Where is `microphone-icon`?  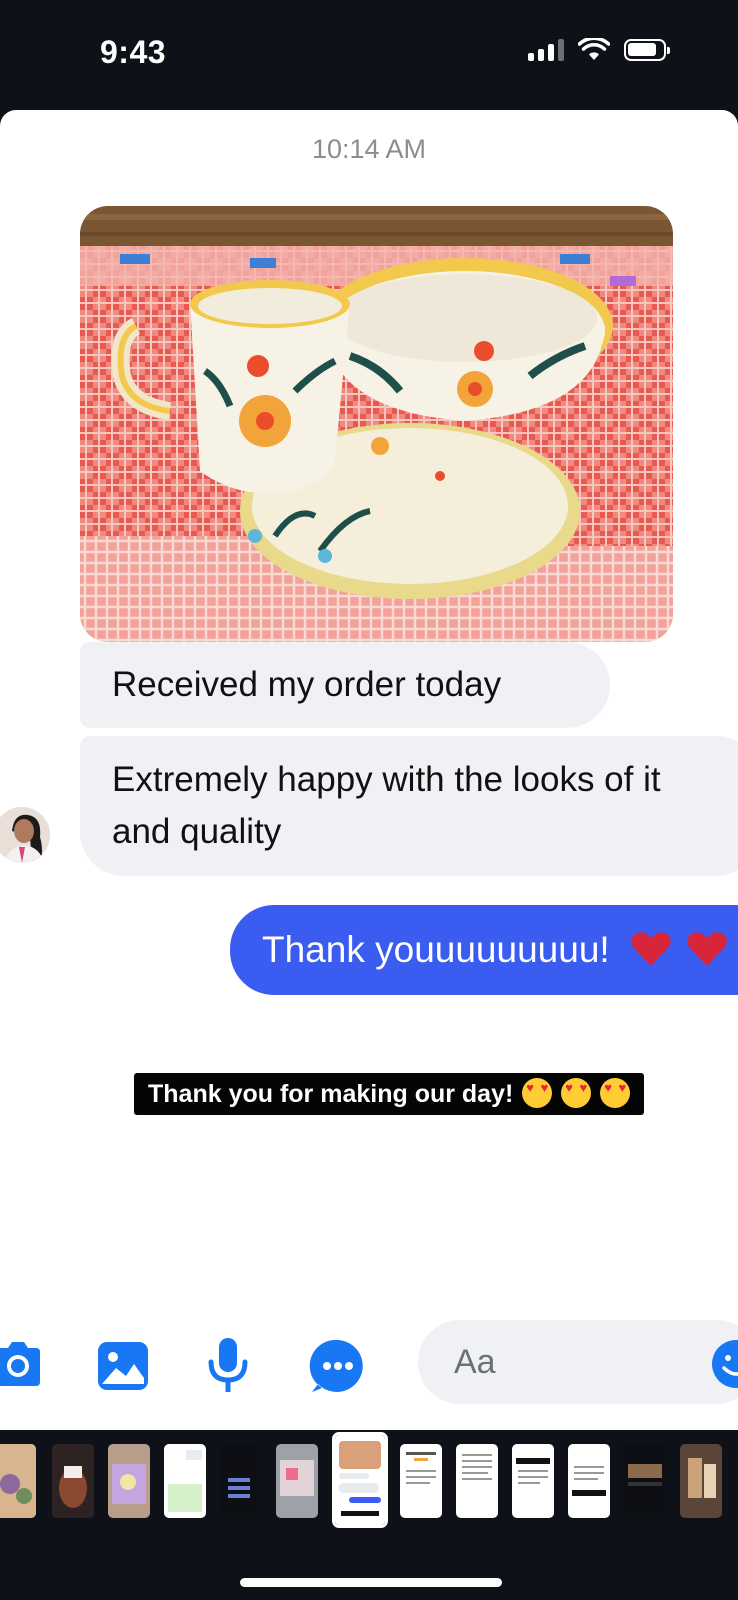
microphone-icon is located at coordinates (228, 1366).